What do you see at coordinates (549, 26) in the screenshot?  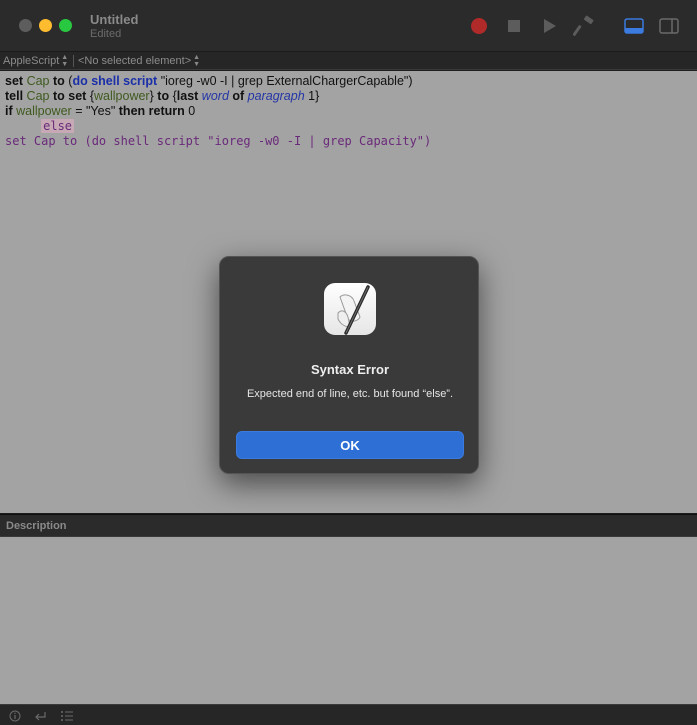 I see `run-icon` at bounding box center [549, 26].